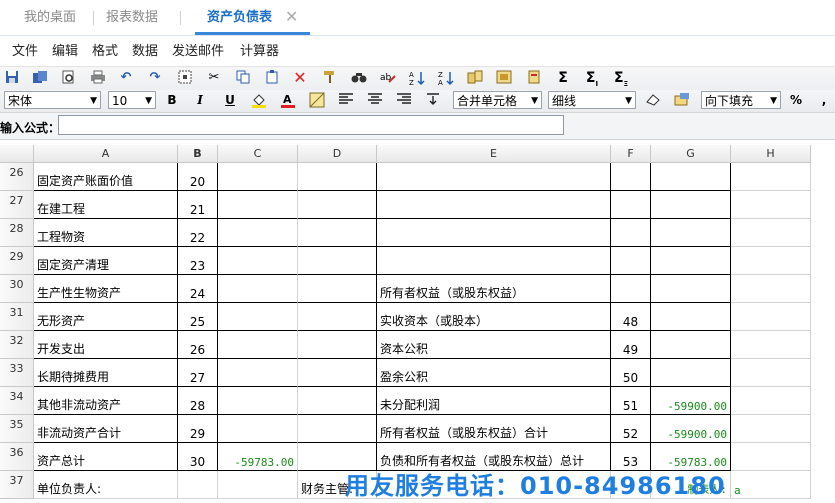 This screenshot has height=503, width=835. I want to click on cell-f35: 52, so click(631, 429).